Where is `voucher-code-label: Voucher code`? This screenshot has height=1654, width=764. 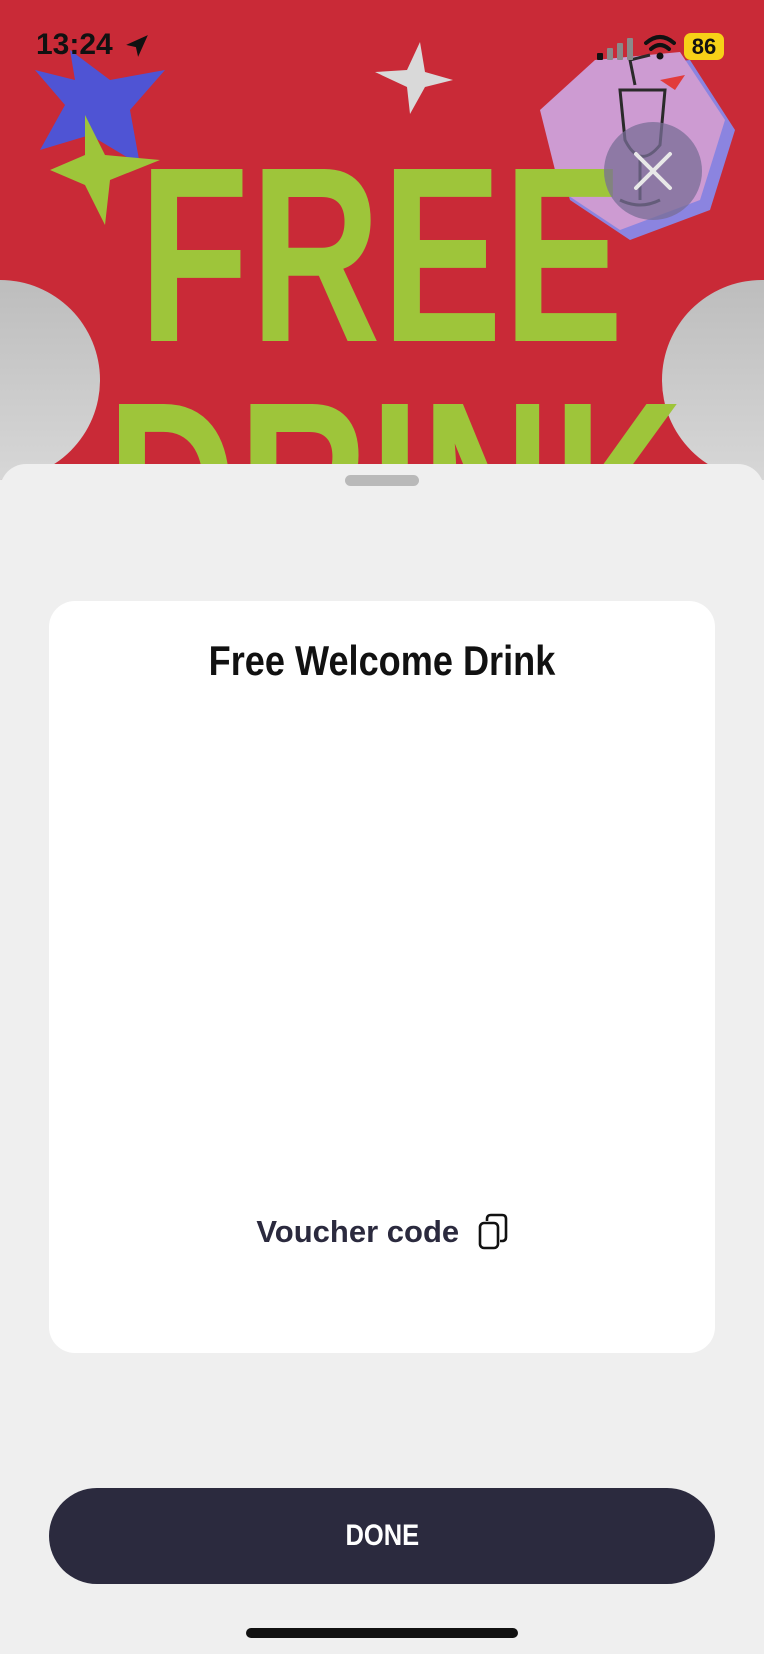 voucher-code-label: Voucher code is located at coordinates (358, 1231).